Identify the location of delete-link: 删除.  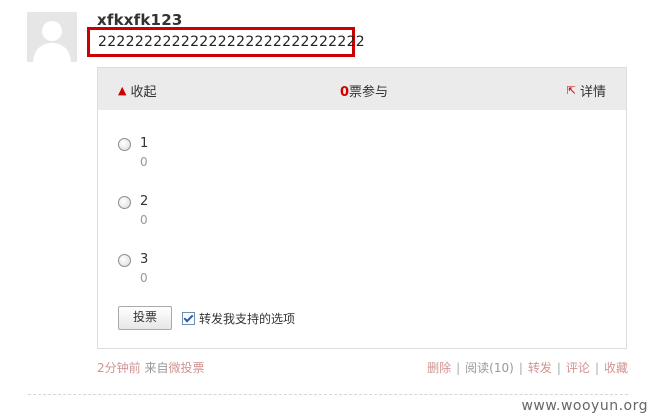
(439, 367).